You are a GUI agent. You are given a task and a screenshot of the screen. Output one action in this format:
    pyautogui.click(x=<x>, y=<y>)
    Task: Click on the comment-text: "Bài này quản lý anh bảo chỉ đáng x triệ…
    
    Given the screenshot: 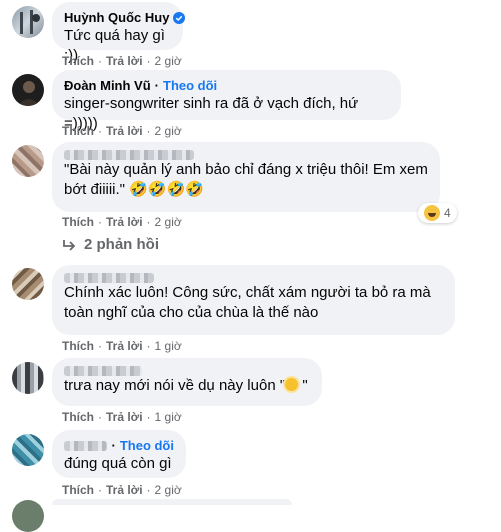 What is the action you would take?
    pyautogui.click(x=246, y=179)
    